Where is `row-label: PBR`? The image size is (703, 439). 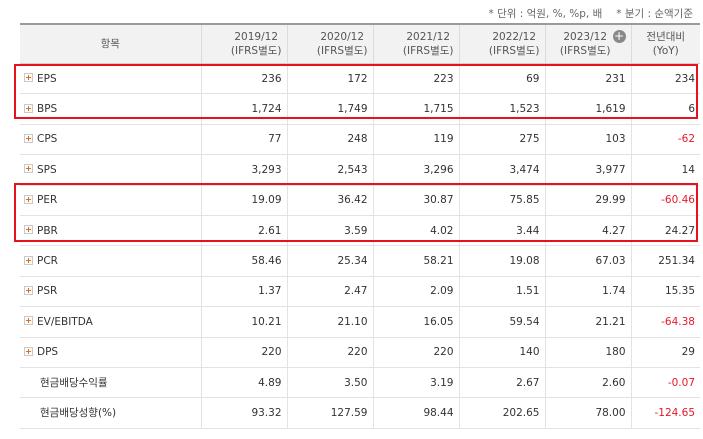
row-label: PBR is located at coordinates (47, 230).